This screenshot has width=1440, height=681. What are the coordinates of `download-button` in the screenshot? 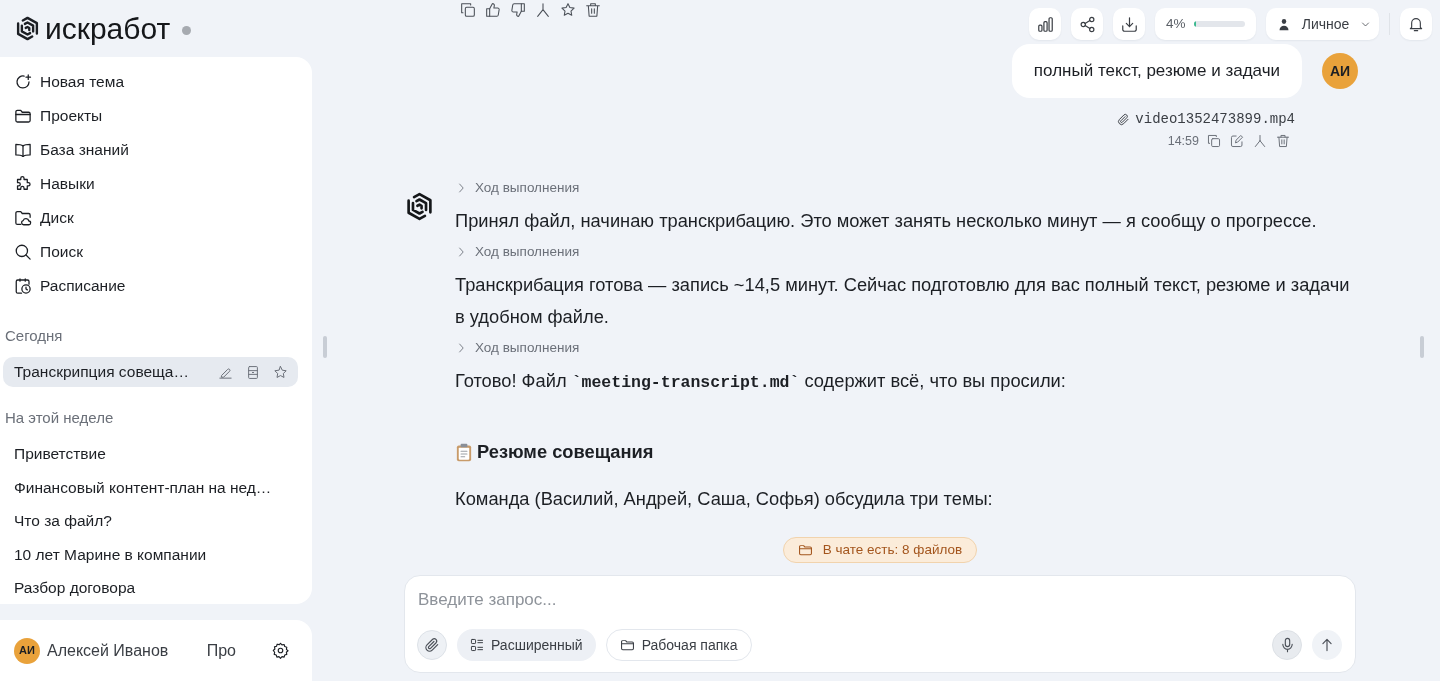 It's located at (1129, 24).